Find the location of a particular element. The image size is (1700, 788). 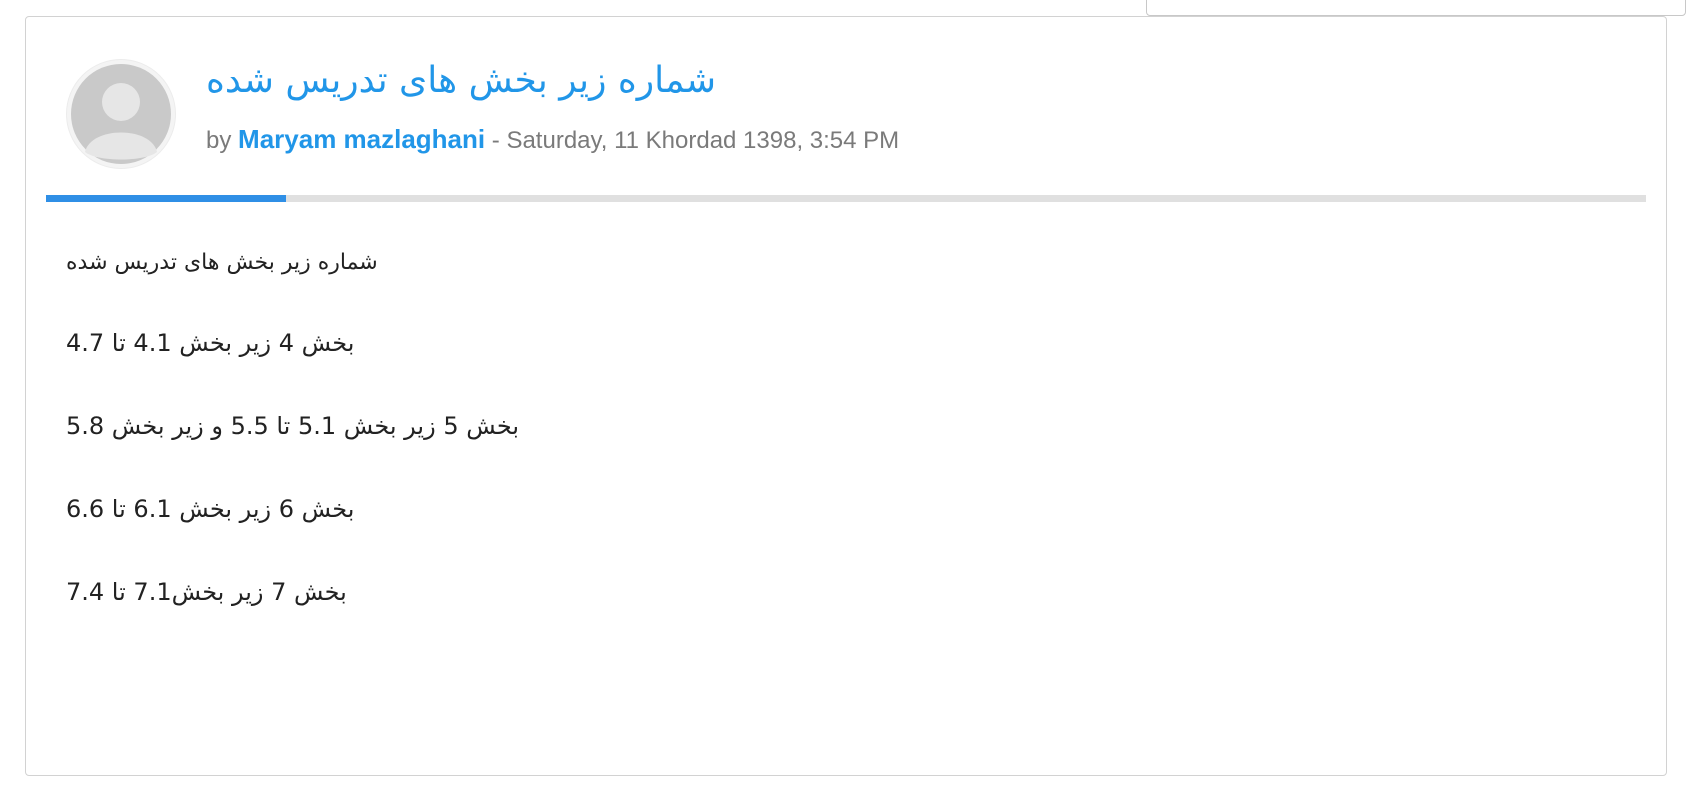

post-body-line: بخش 6 زیر بخش 6.1 تا 6.6 is located at coordinates (210, 509).